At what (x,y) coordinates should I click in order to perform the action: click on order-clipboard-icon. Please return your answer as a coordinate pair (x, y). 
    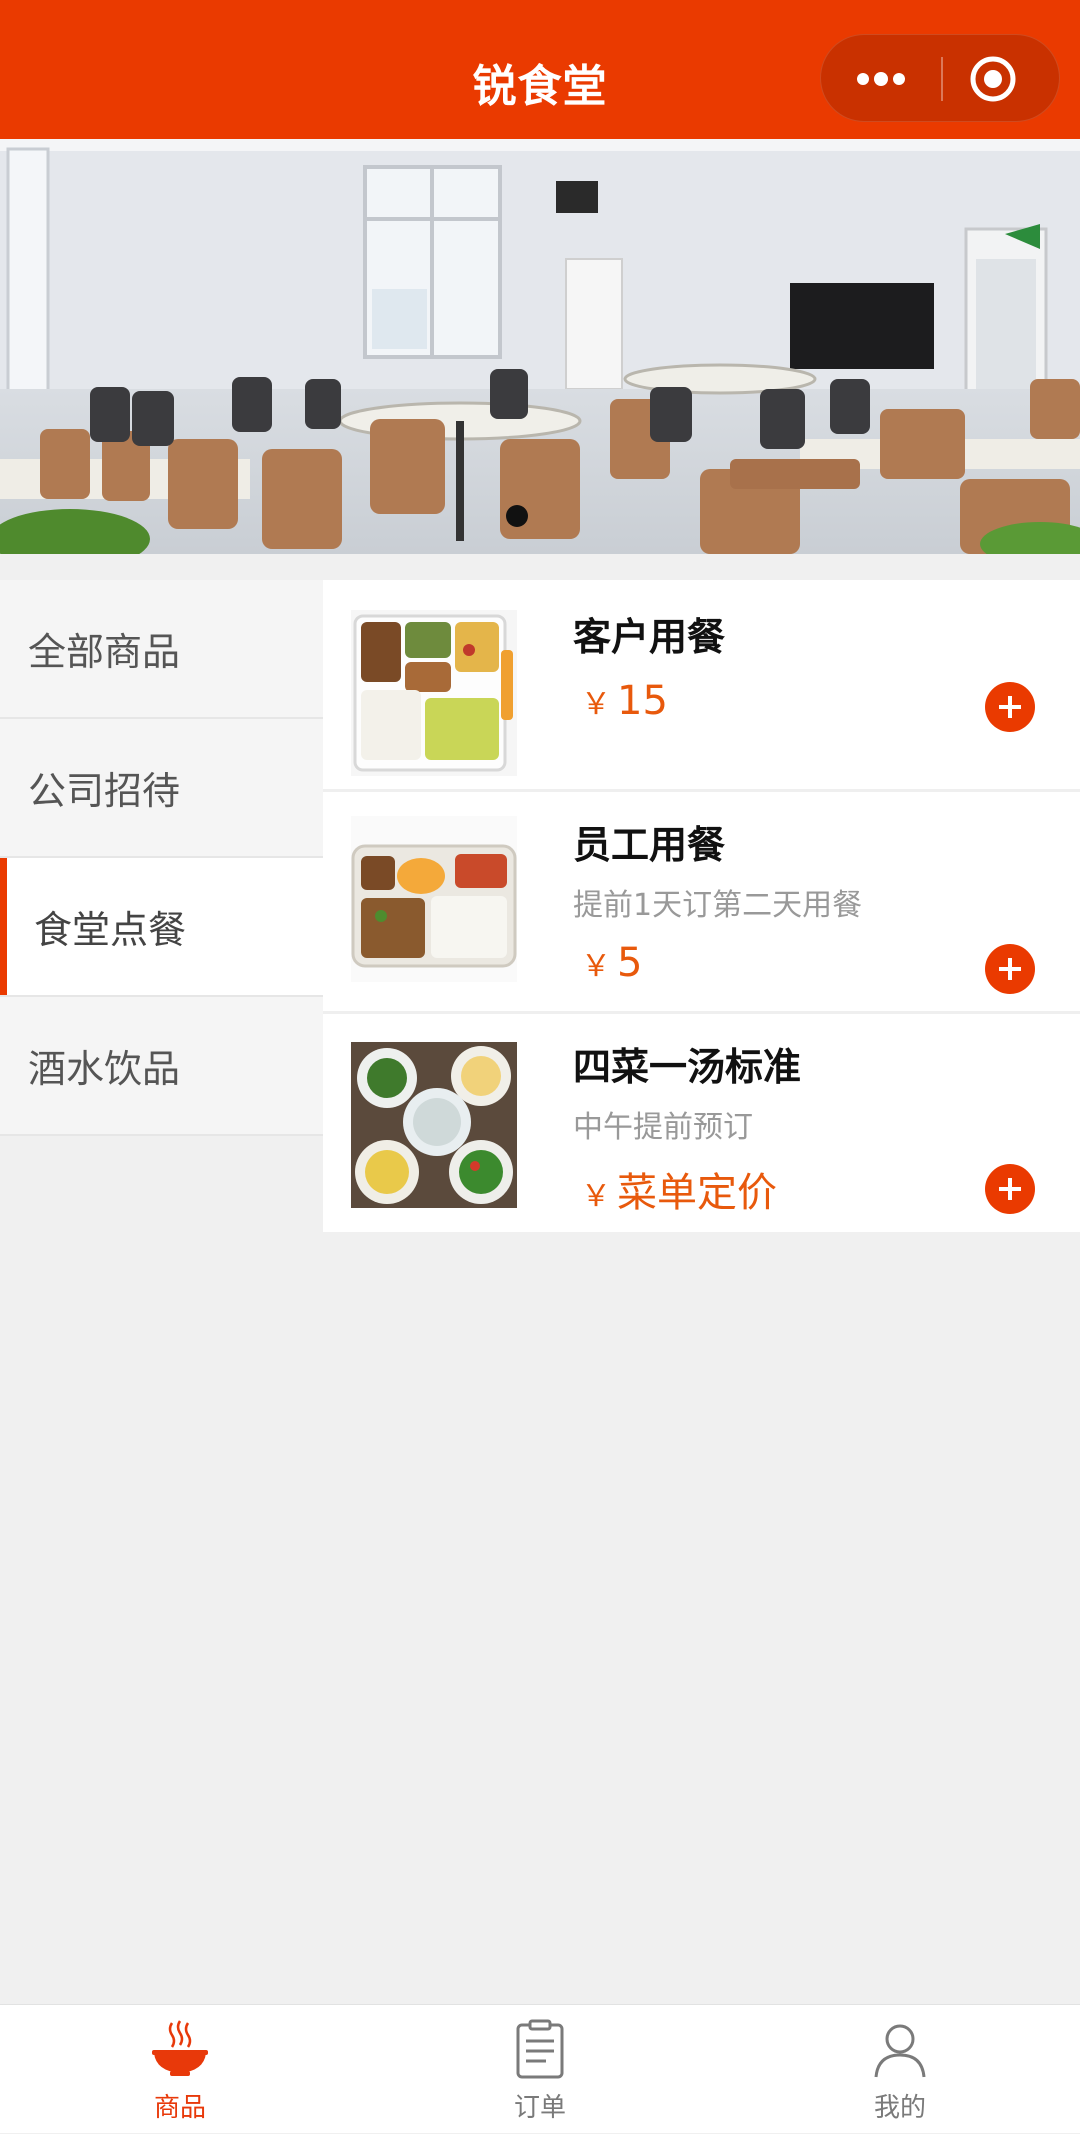
    Looking at the image, I should click on (540, 2049).